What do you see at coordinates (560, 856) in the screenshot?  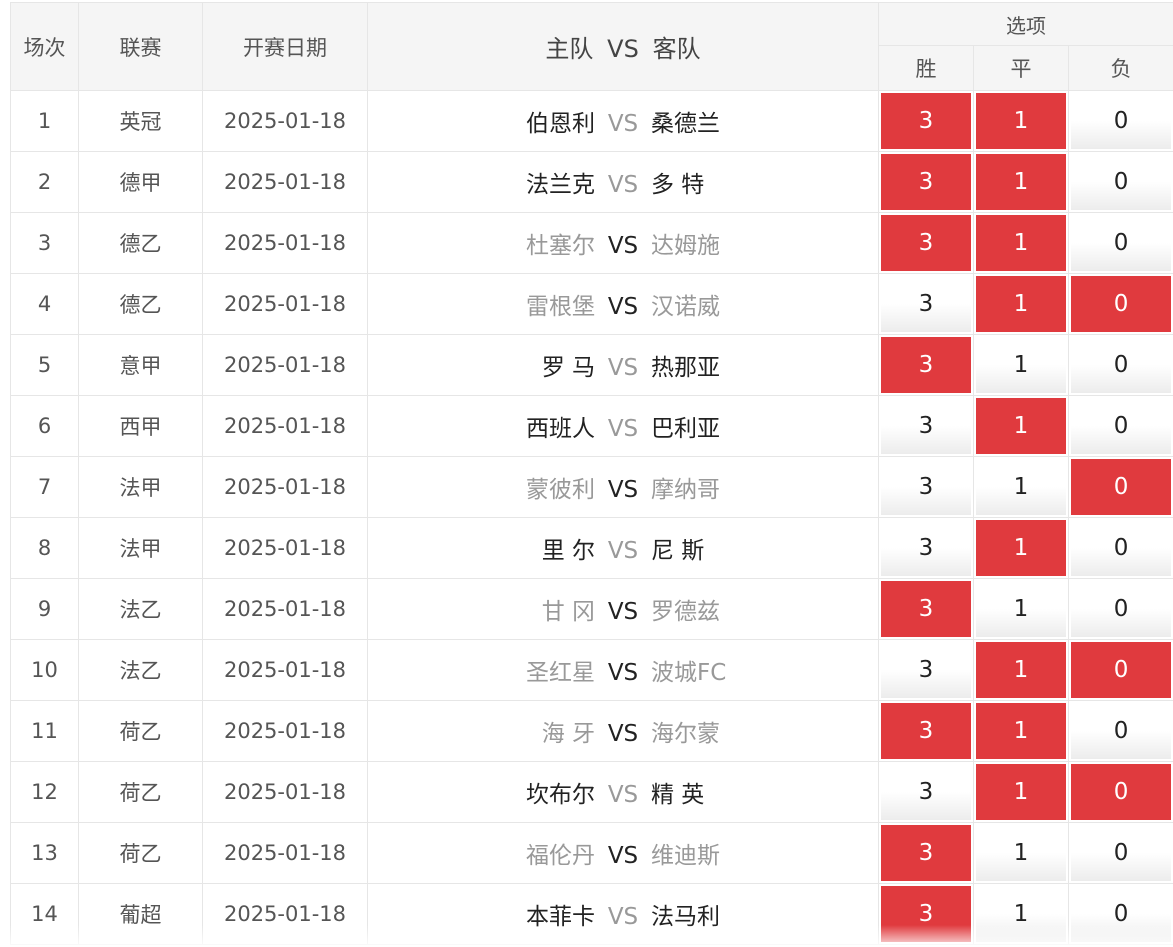 I see `home-team: 福伦丹` at bounding box center [560, 856].